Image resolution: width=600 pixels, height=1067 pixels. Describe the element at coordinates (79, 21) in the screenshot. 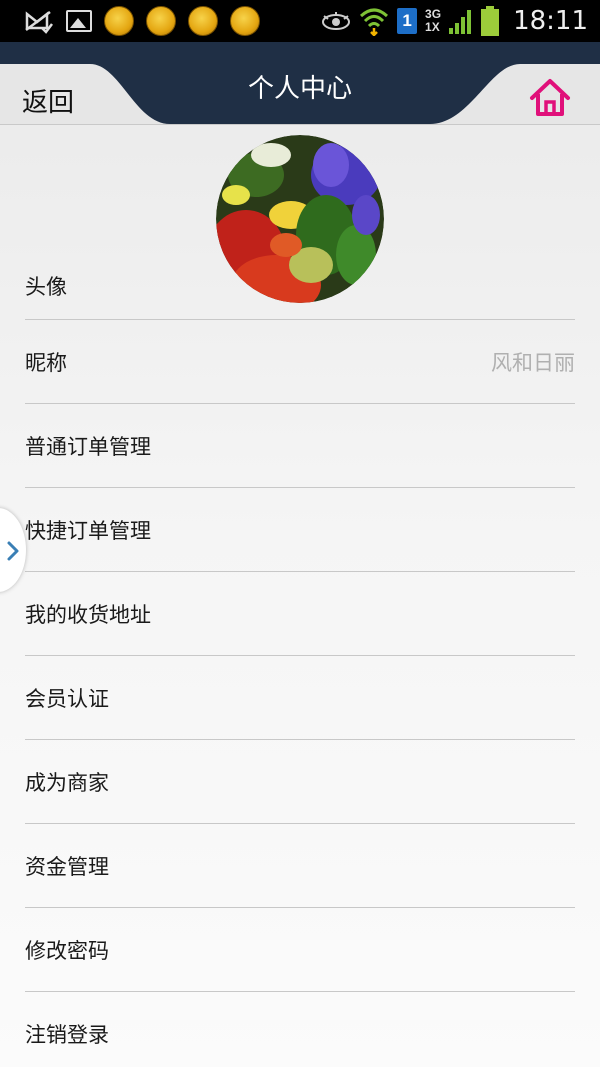

I see `gallery-icon` at that location.